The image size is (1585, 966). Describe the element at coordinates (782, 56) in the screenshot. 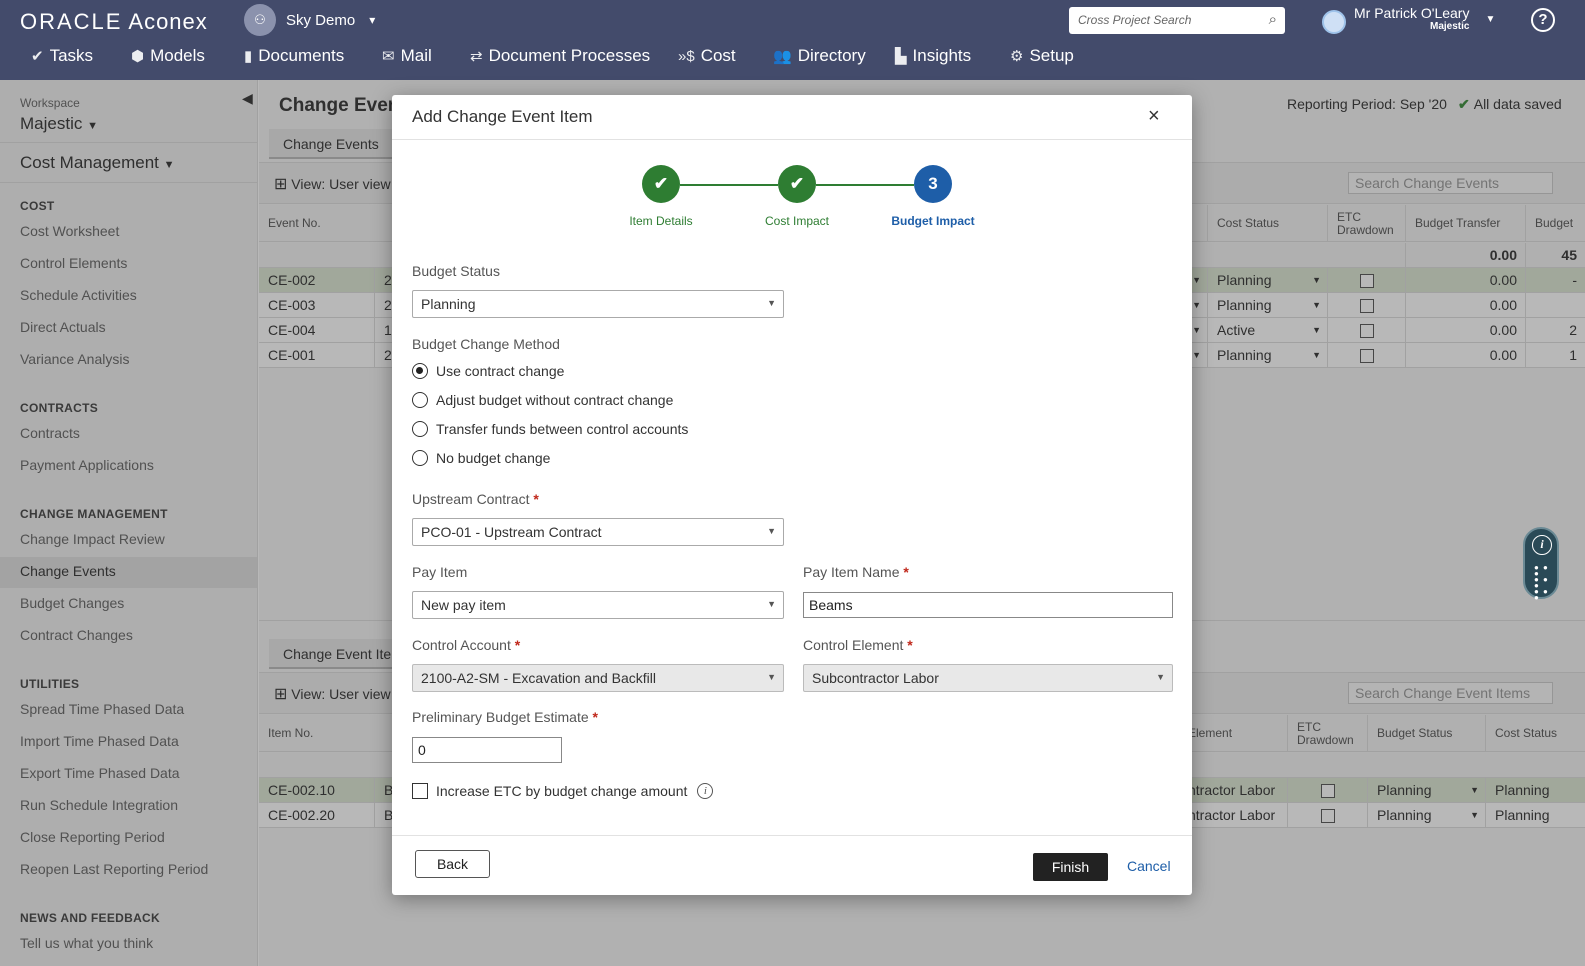

I see `people-icon: 👥` at that location.